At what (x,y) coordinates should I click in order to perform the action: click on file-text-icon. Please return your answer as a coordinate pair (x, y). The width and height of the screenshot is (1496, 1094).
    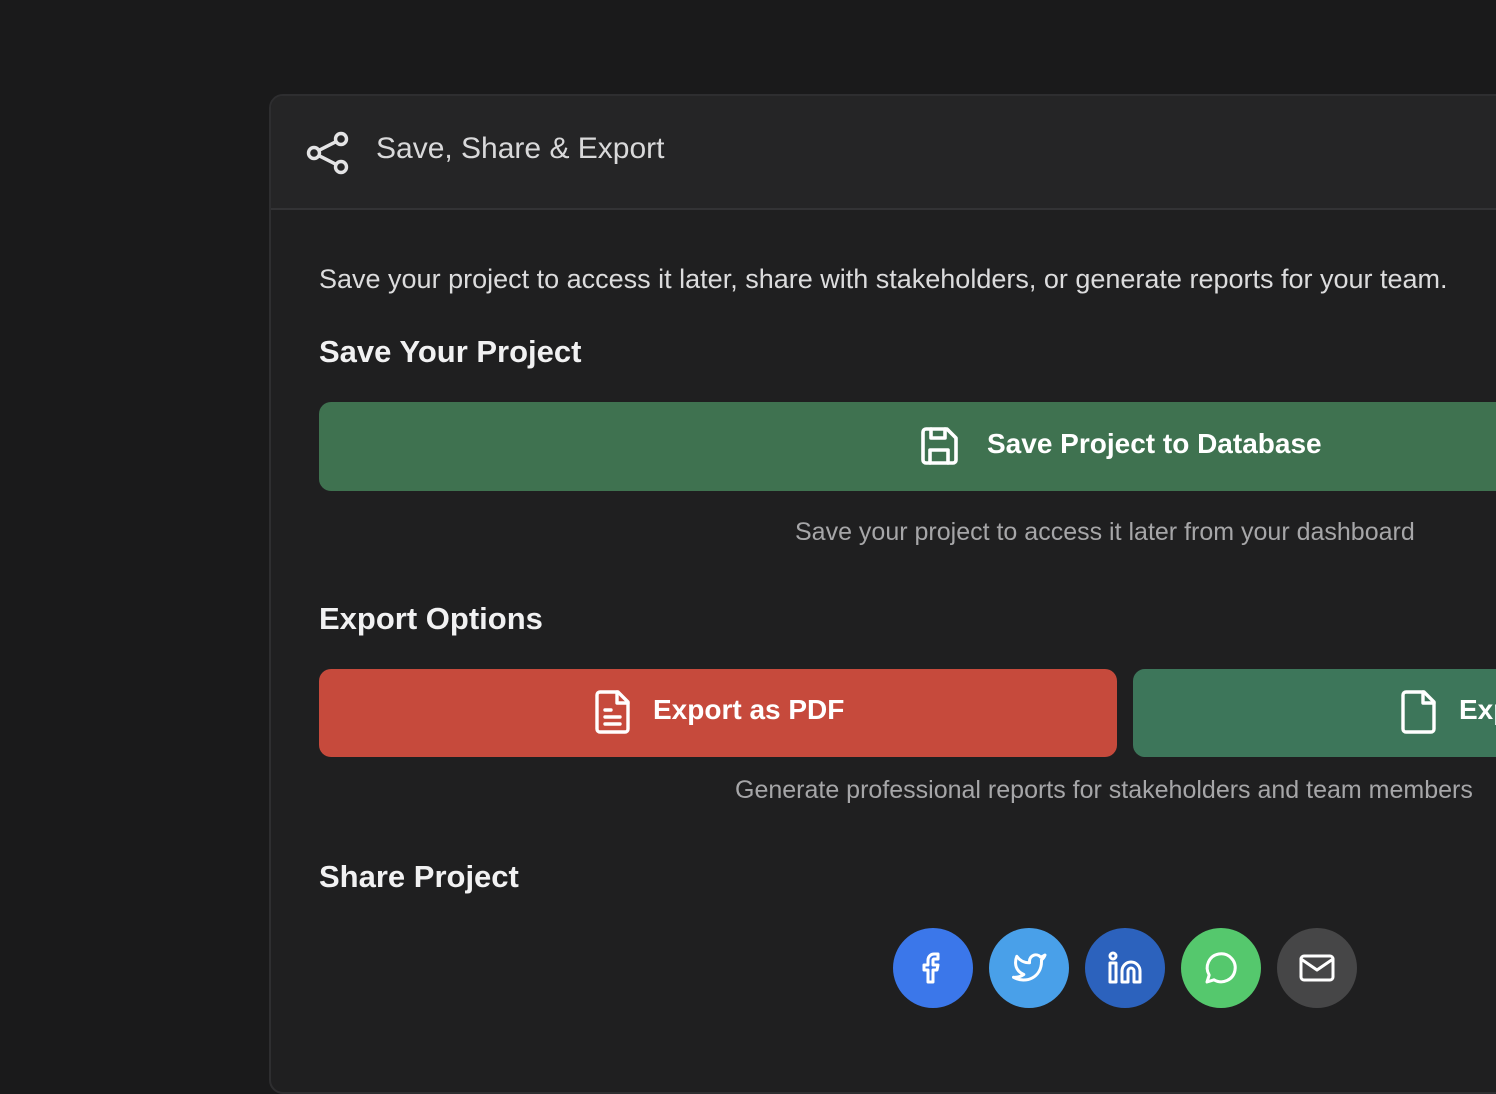
    Looking at the image, I should click on (612, 712).